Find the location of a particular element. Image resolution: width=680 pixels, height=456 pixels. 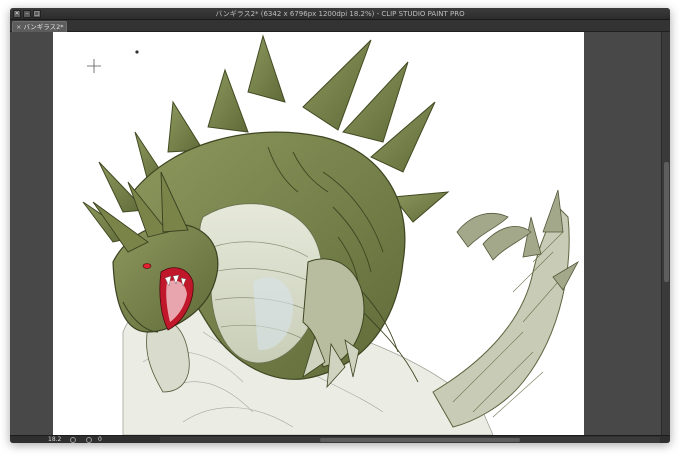

vertical-scroll-thumb is located at coordinates (666, 222).